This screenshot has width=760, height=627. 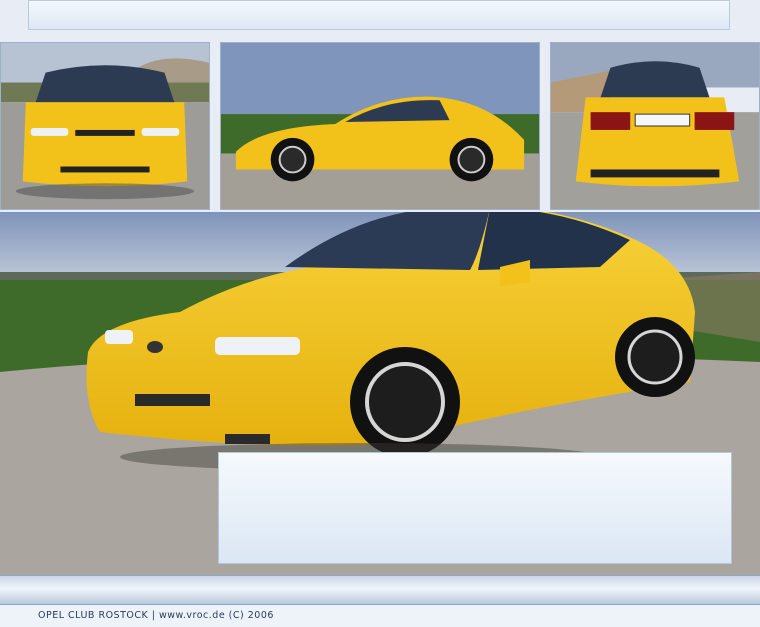 I want to click on caption-panel, so click(x=475, y=508).